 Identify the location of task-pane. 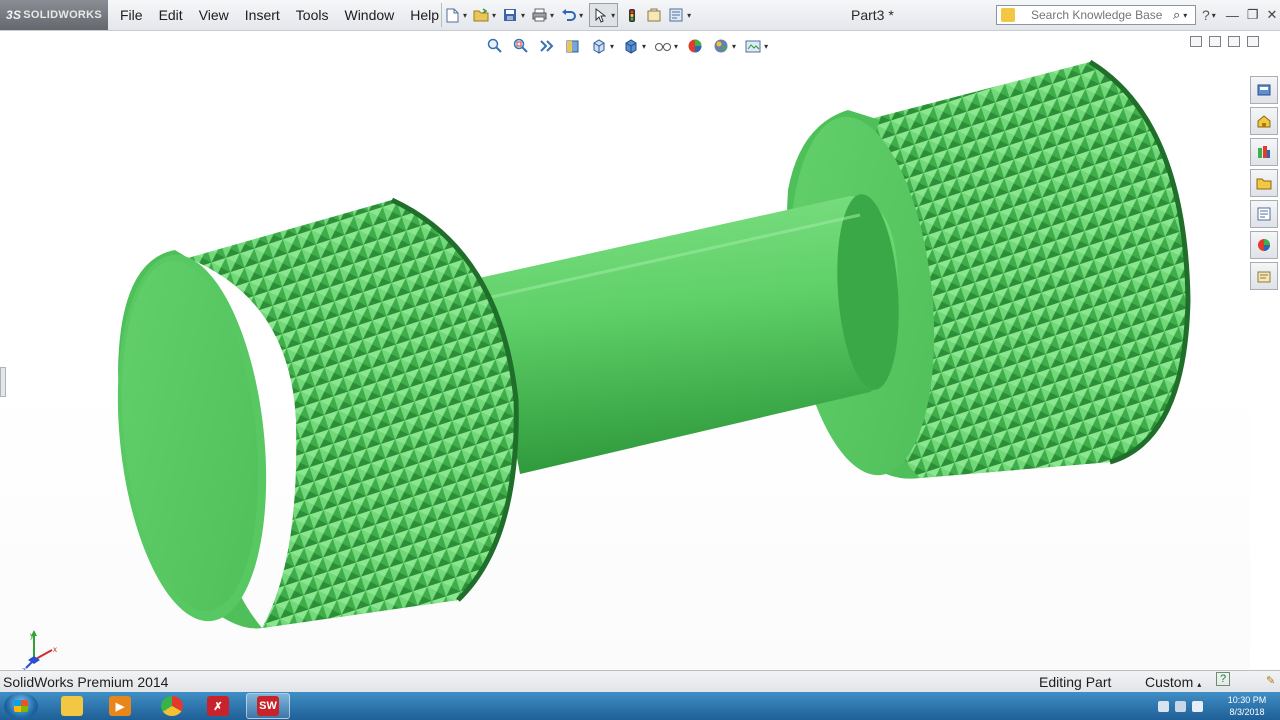
(1265, 184).